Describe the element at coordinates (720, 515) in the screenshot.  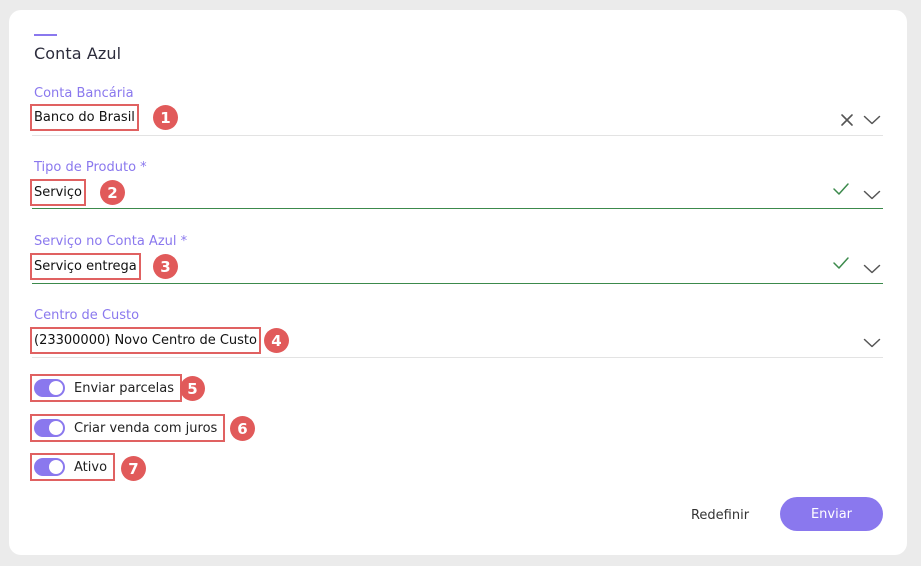
I see `reset-button: Redefinir` at that location.